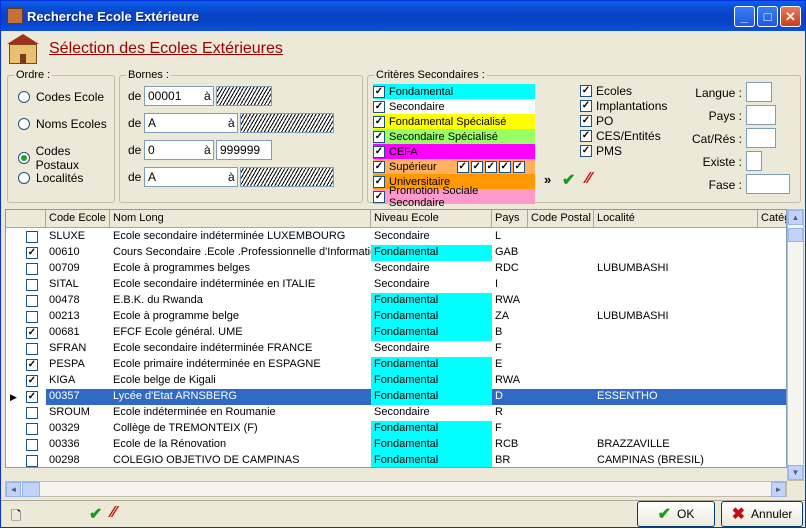 The image size is (806, 529). What do you see at coordinates (568, 180) in the screenshot?
I see `check-all-icon: ✔` at bounding box center [568, 180].